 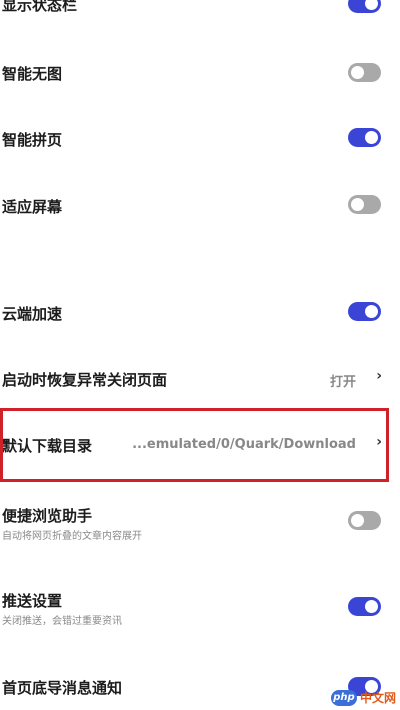 What do you see at coordinates (200, 74) in the screenshot?
I see `setting-smart-no-image: 智能无图` at bounding box center [200, 74].